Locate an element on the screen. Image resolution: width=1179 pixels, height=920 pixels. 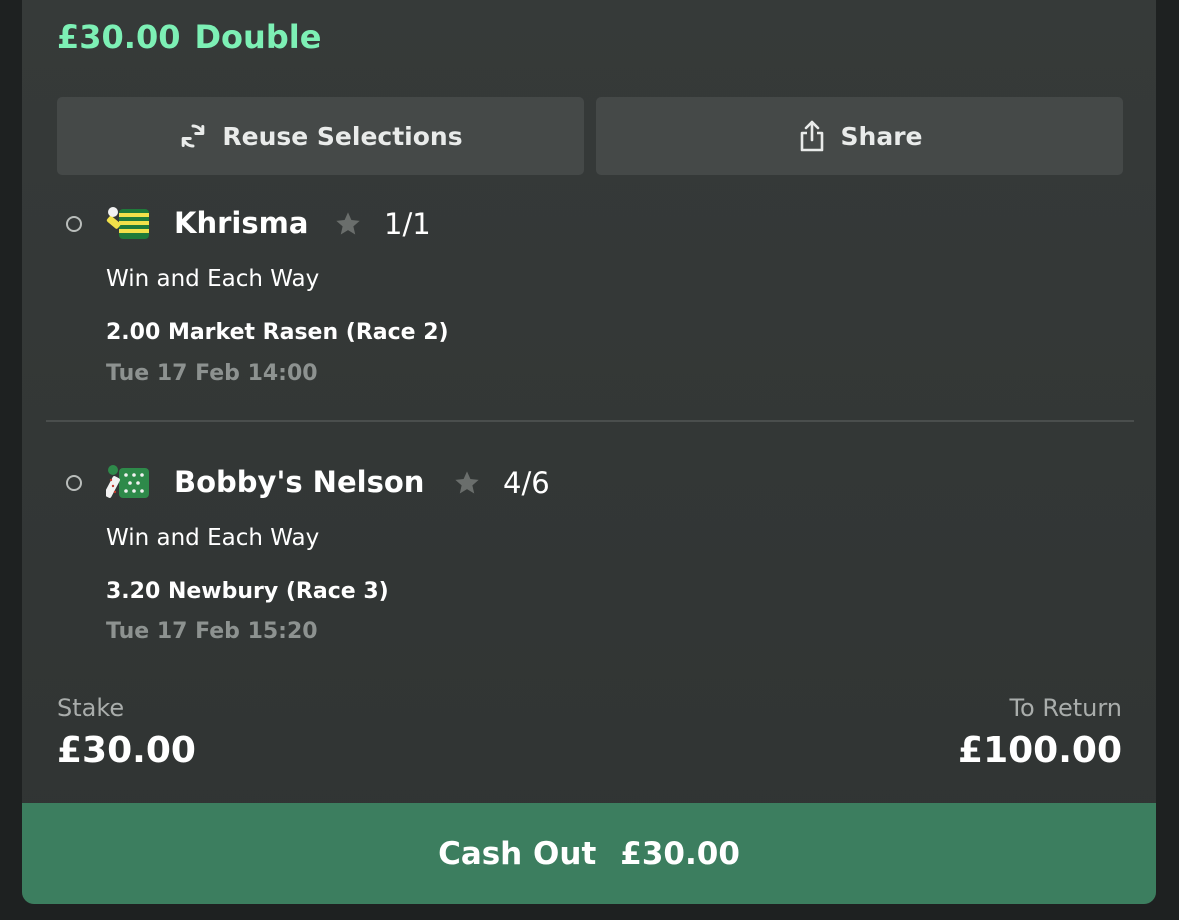
share-label: Share is located at coordinates (881, 136).